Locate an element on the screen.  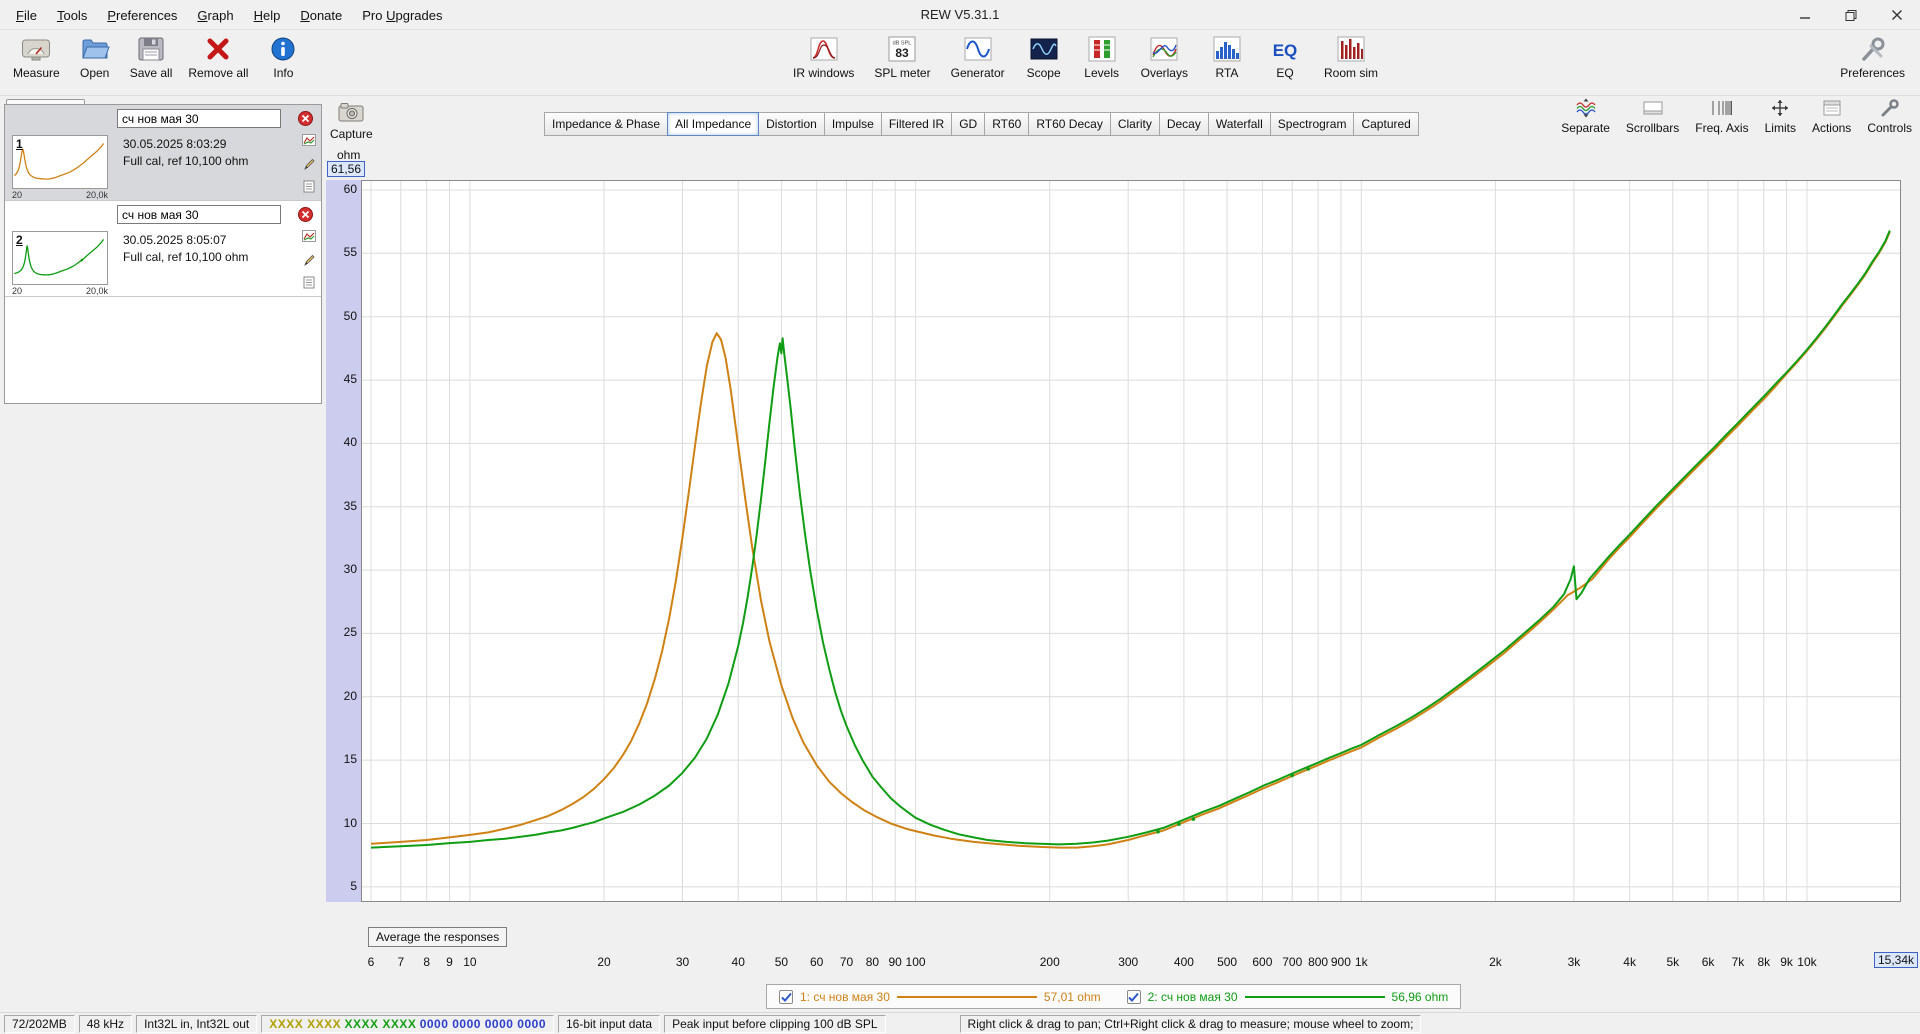
toolbar-button-open: Open is located at coordinates (95, 57).